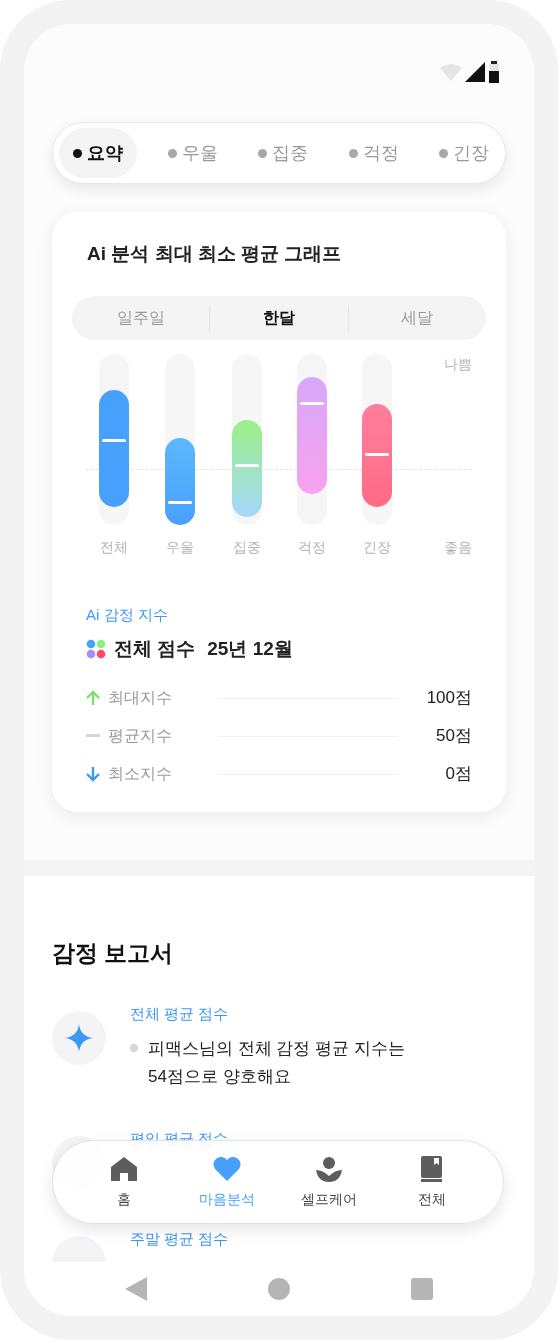 This screenshot has width=558, height=1340. I want to click on nav-tab: 홈, so click(124, 1182).